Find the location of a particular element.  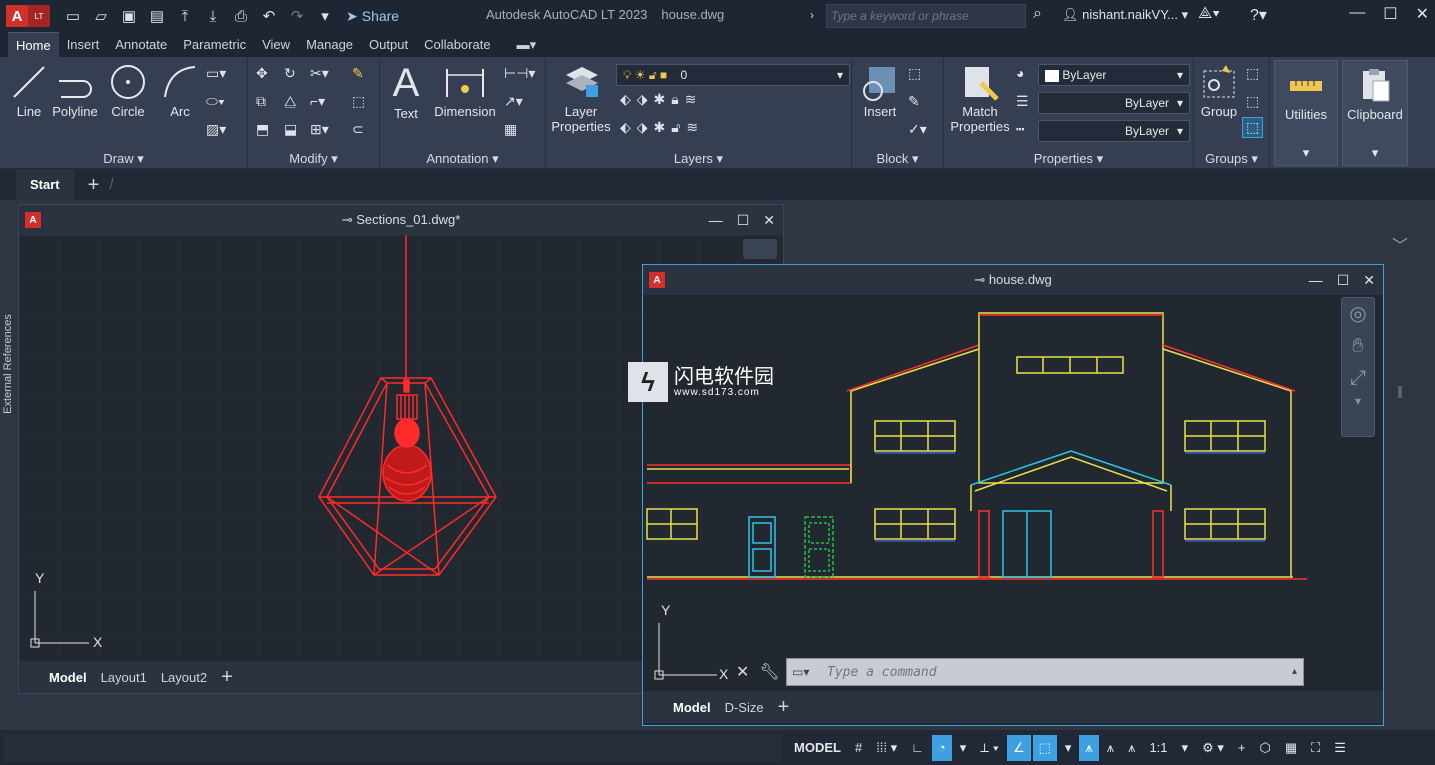

color-dropdown: ByLayer ▾ is located at coordinates (1114, 75).